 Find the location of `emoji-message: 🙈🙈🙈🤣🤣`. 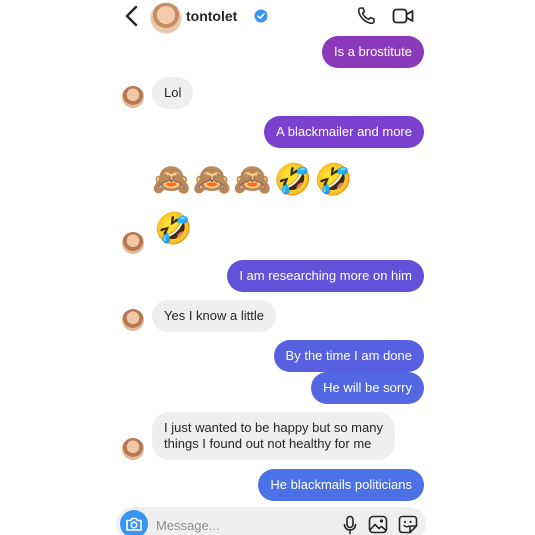

emoji-message: 🙈🙈🙈🤣🤣 is located at coordinates (253, 180).